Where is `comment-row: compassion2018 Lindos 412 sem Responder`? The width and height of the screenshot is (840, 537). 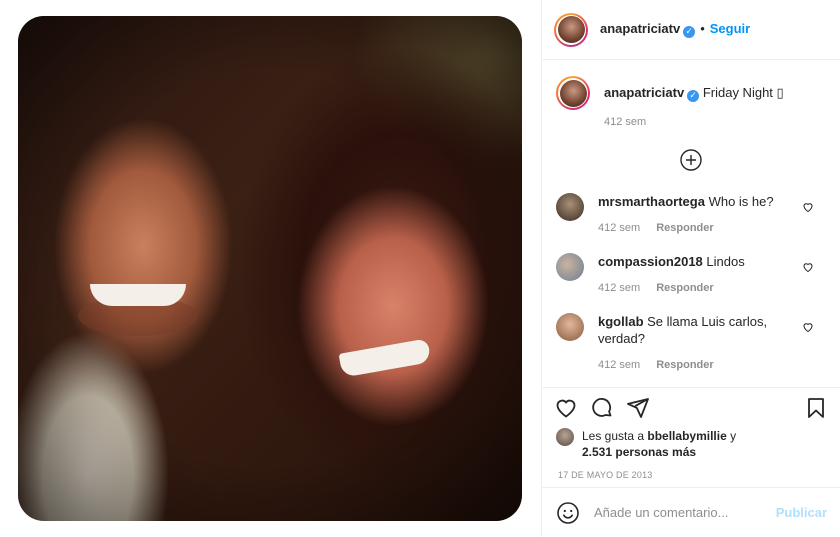 comment-row: compassion2018 Lindos 412 sem Responder is located at coordinates (691, 274).